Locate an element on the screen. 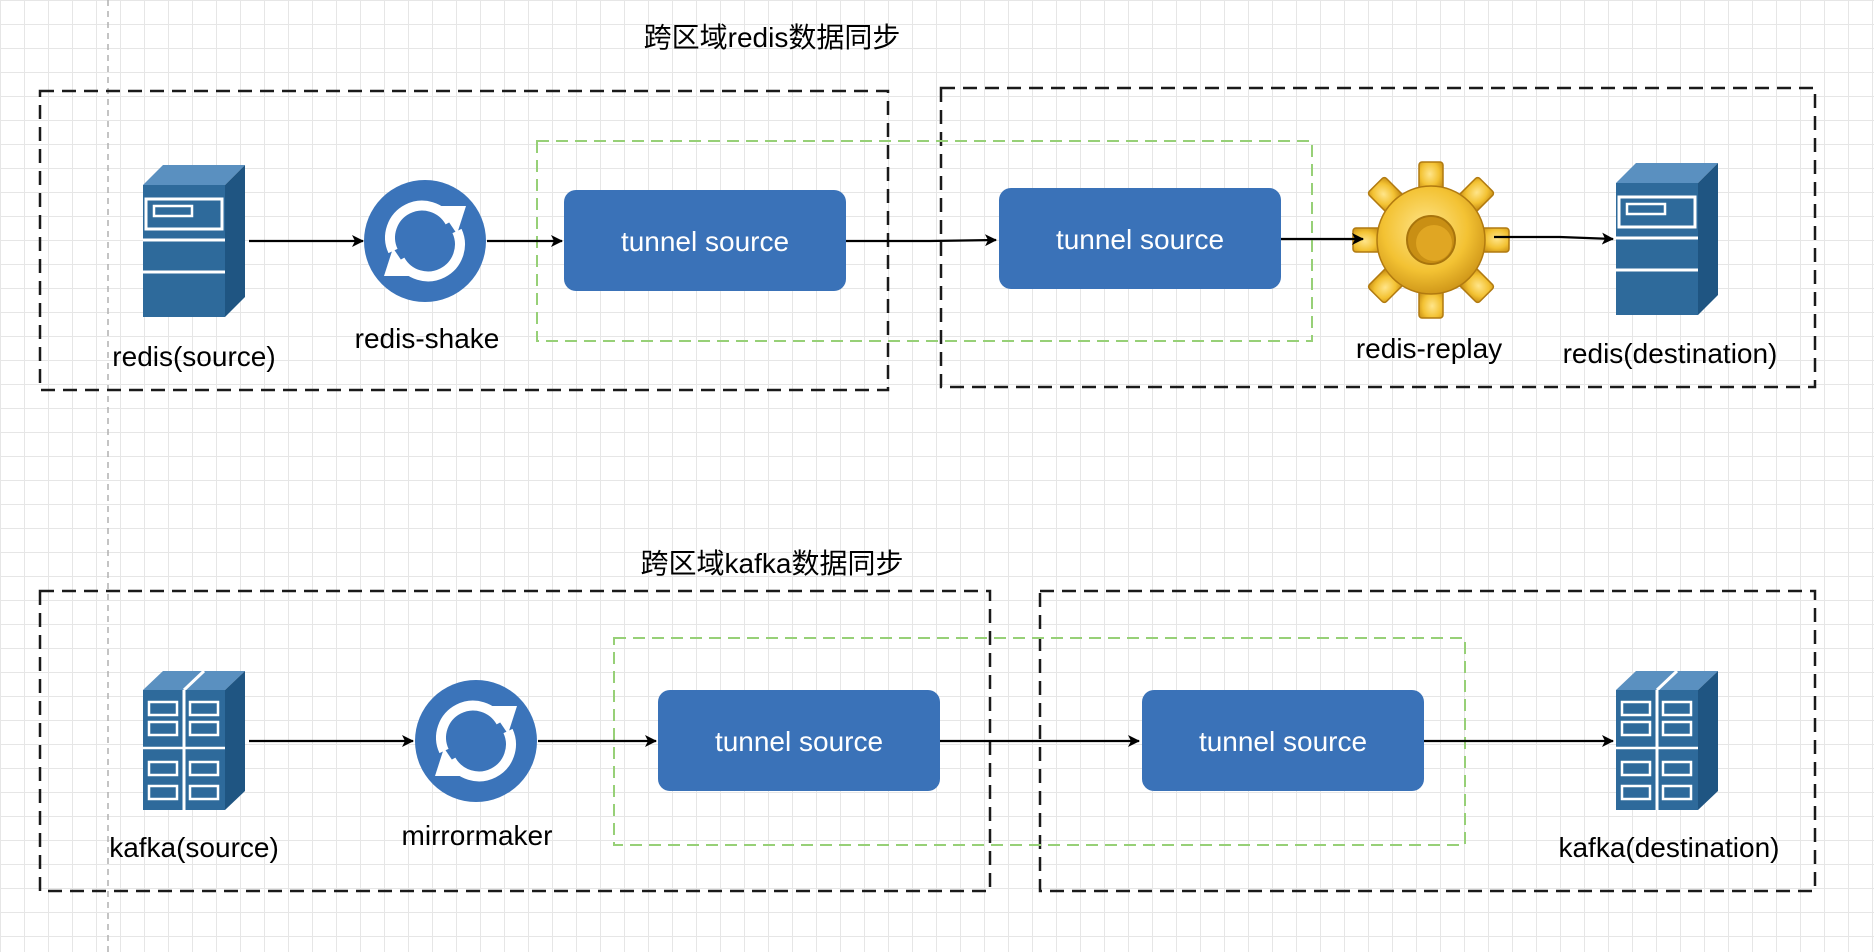 The width and height of the screenshot is (1874, 952). gear-icon is located at coordinates (1431, 240).